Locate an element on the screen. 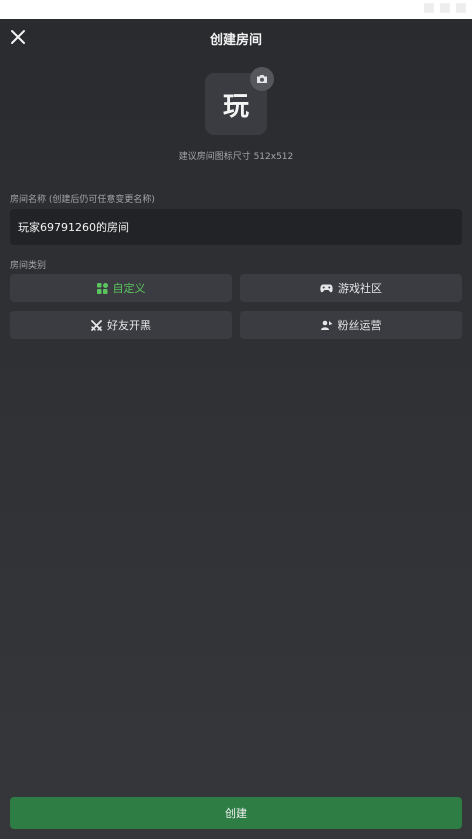 This screenshot has height=839, width=472. page-title: 创建房间 is located at coordinates (235, 40).